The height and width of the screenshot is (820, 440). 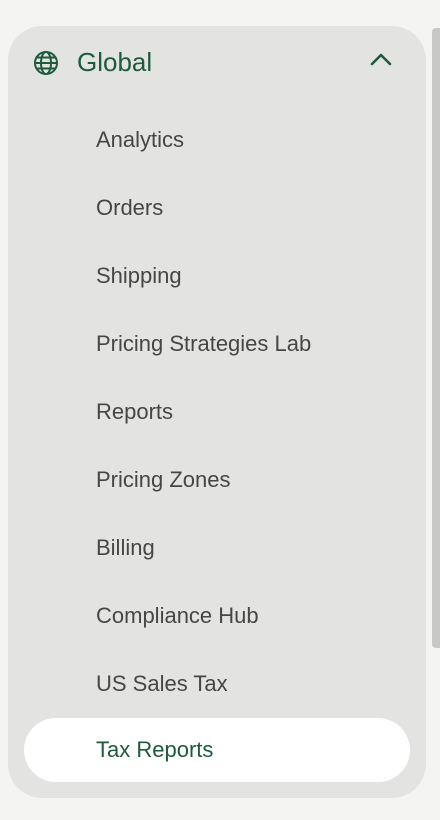 I want to click on nav-item-shipping: Shipping, so click(x=217, y=276).